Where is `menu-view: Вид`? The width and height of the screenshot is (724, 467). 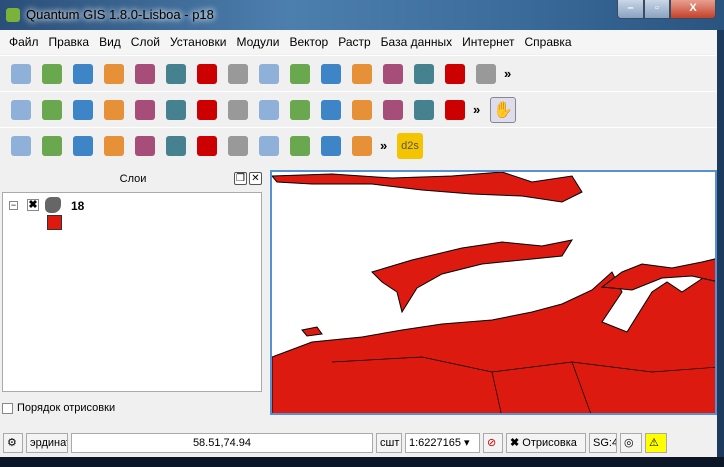 menu-view: Вид is located at coordinates (110, 42).